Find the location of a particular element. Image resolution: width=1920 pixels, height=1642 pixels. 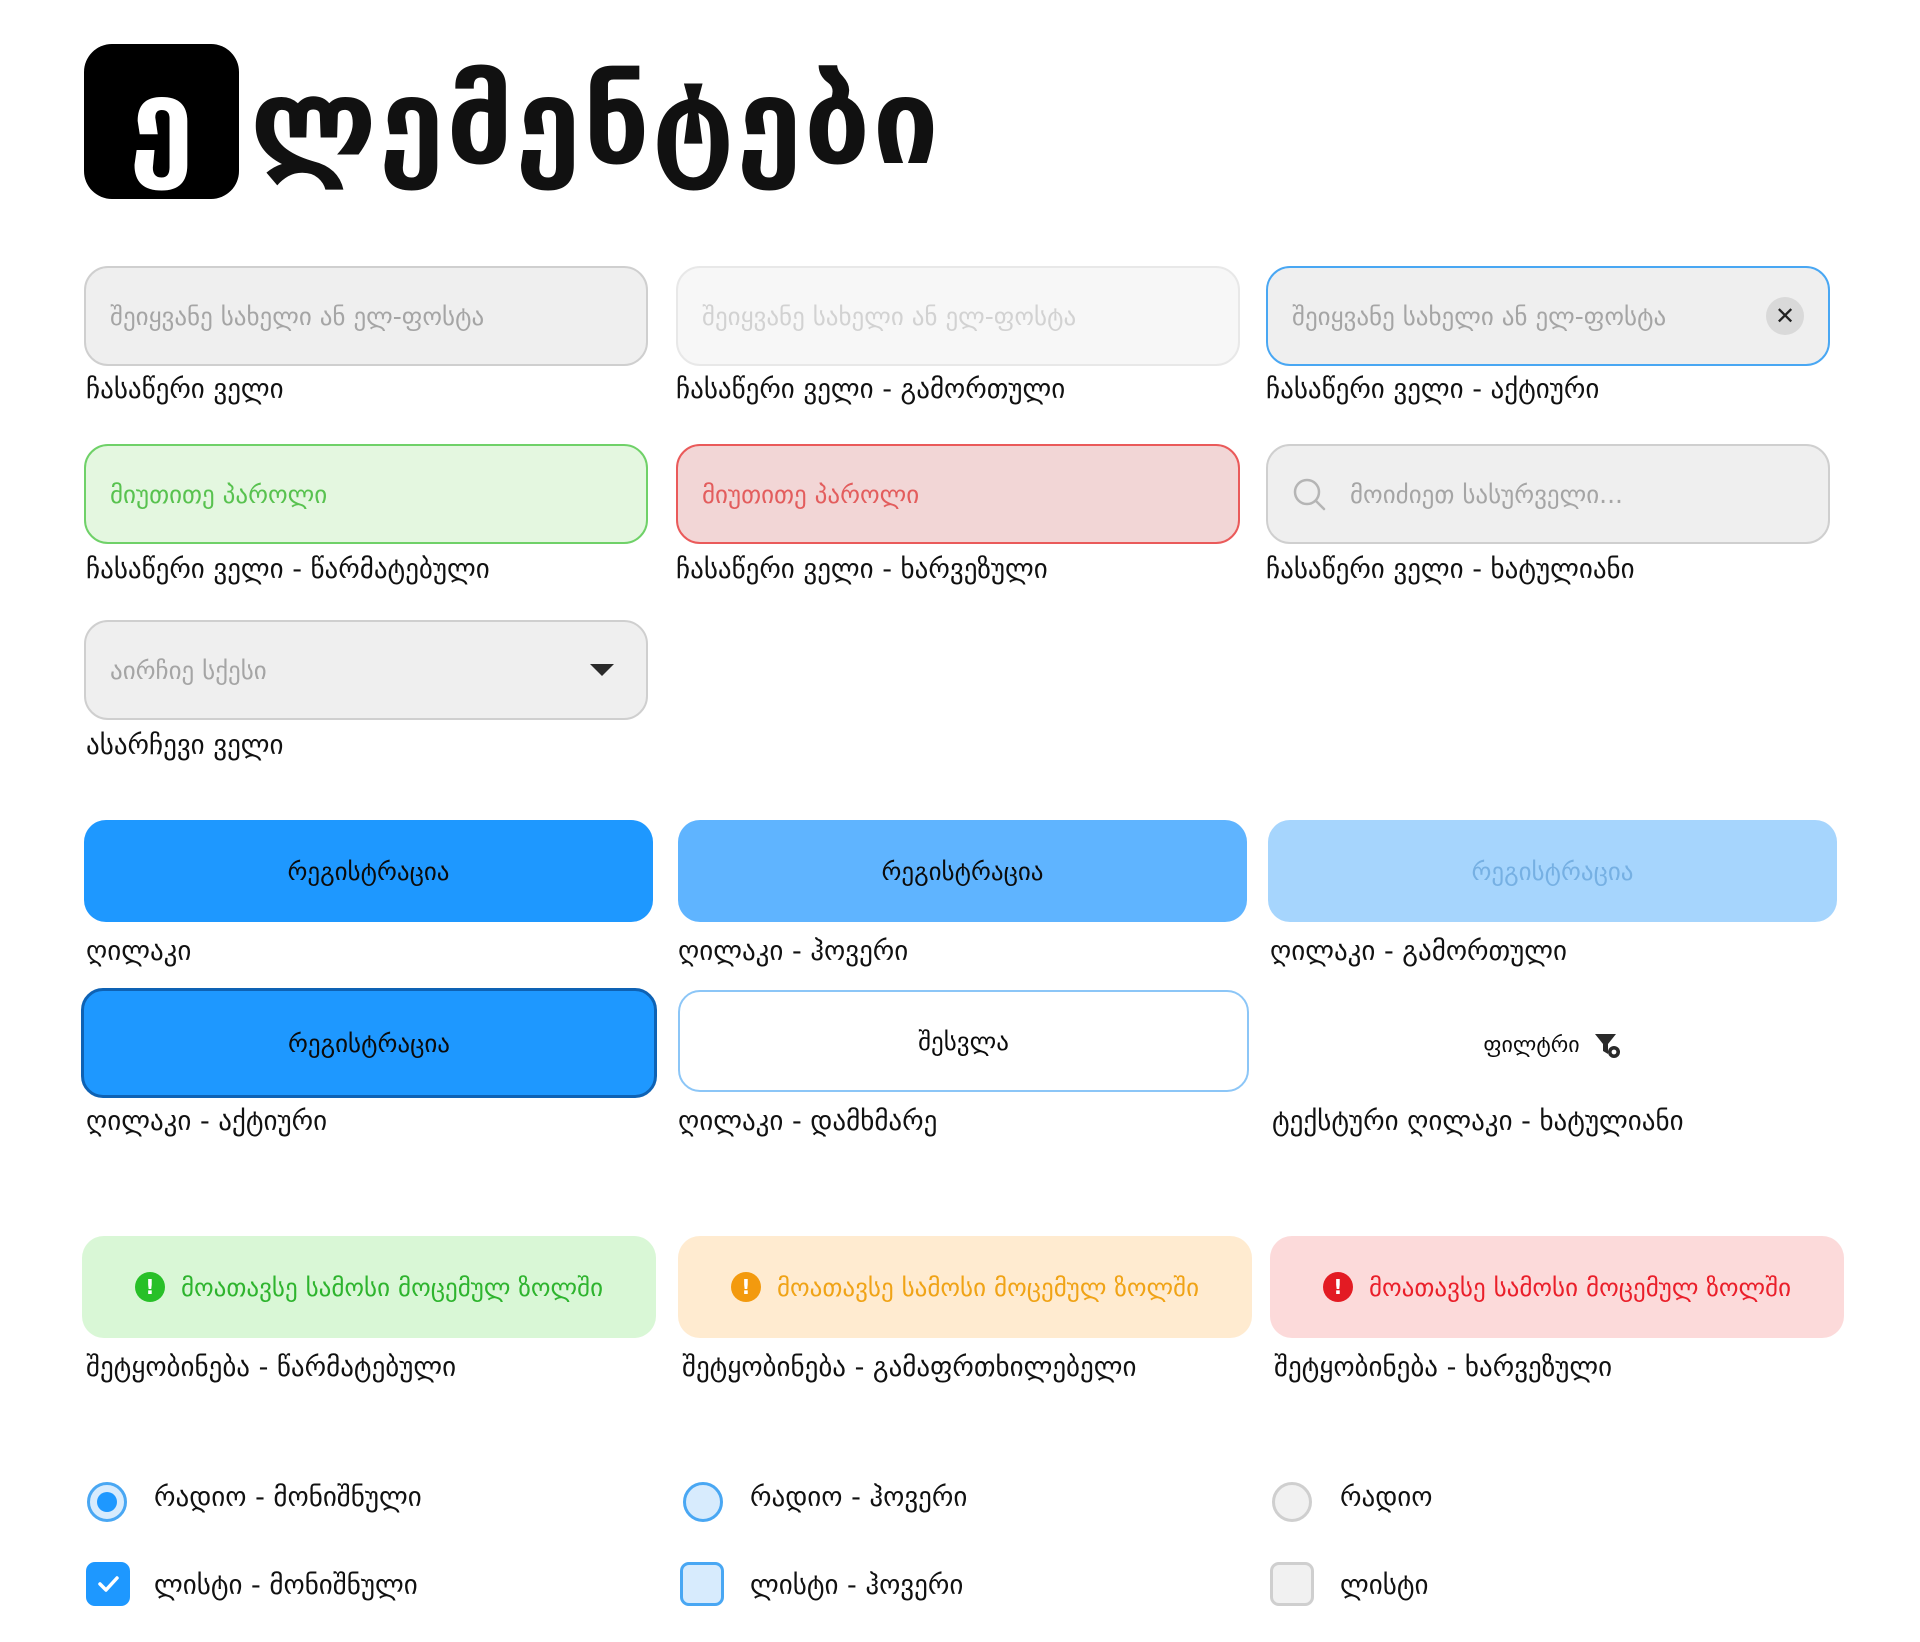

radio-dot is located at coordinates (107, 1502).